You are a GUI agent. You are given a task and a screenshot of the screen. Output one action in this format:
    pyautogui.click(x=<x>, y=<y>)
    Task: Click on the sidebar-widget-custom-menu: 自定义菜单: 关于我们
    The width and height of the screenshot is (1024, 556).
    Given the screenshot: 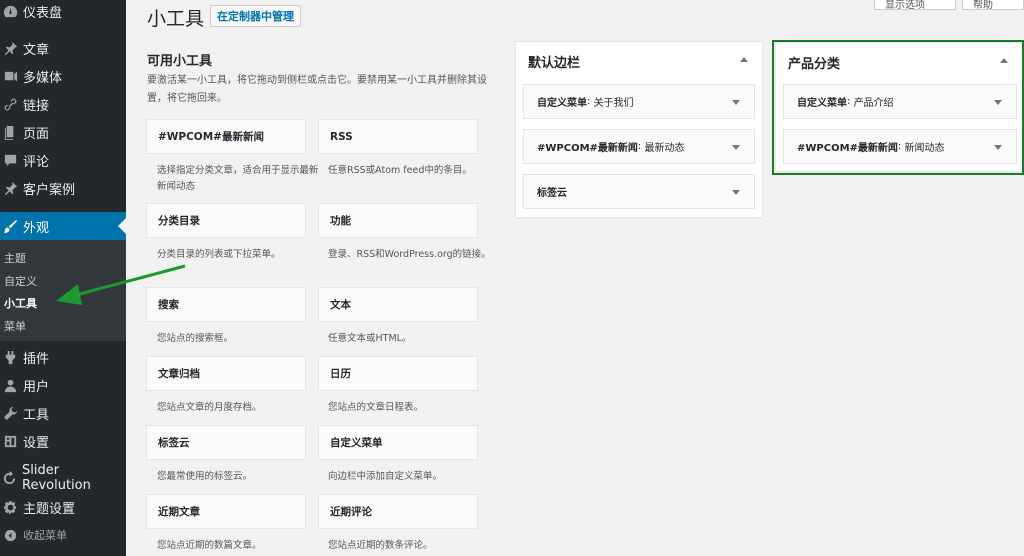 What is the action you would take?
    pyautogui.click(x=639, y=101)
    